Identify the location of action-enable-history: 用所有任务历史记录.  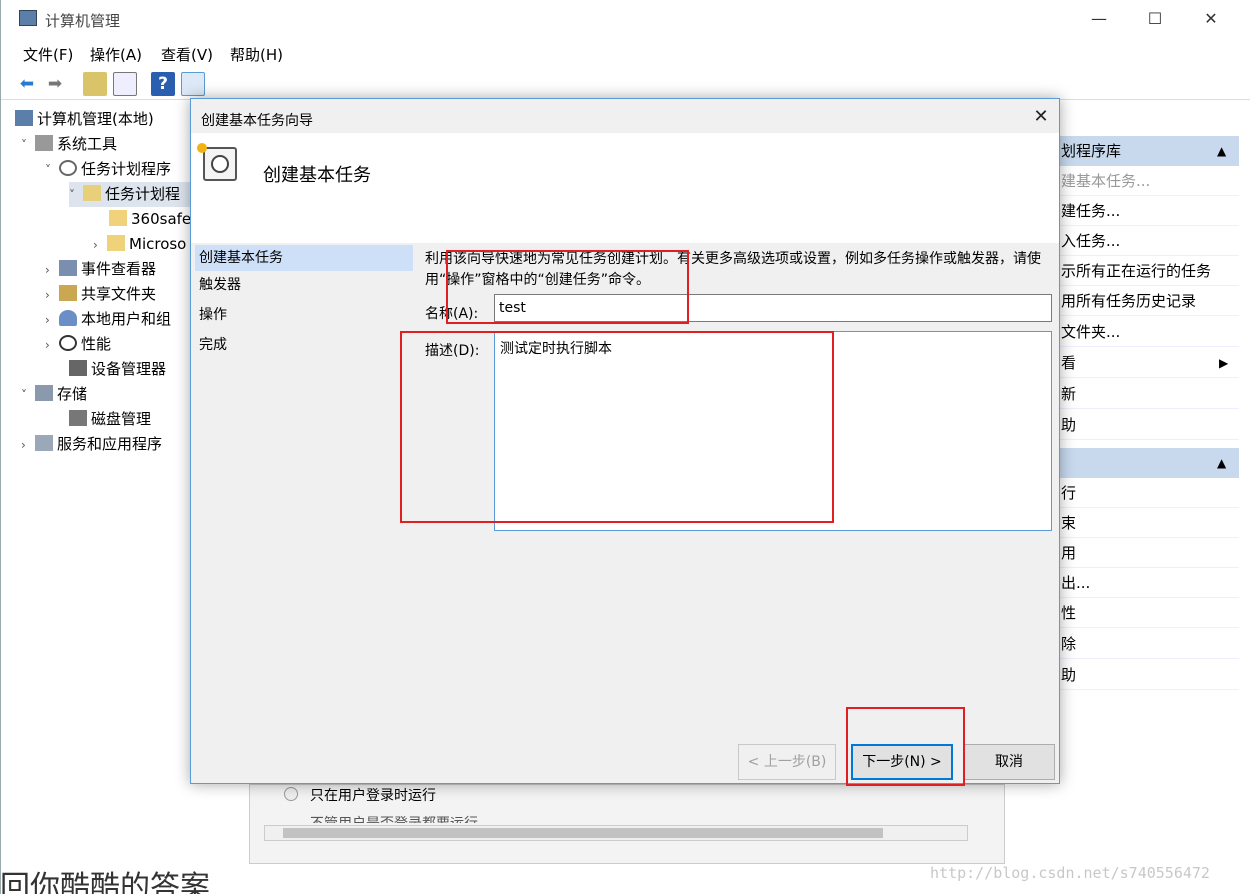
(1146, 301).